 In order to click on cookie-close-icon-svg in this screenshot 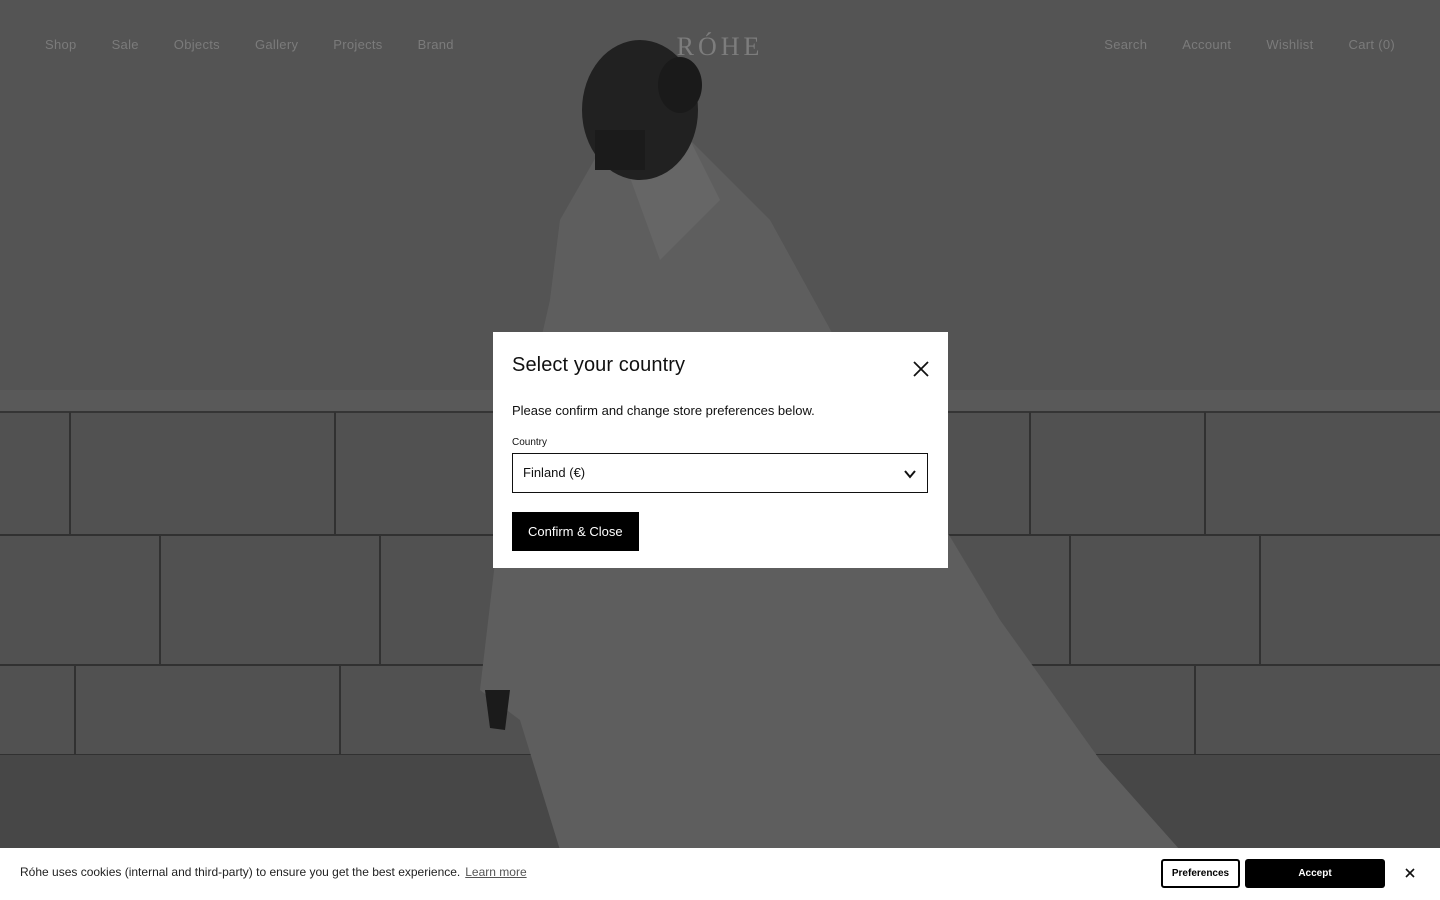, I will do `click(1410, 873)`.